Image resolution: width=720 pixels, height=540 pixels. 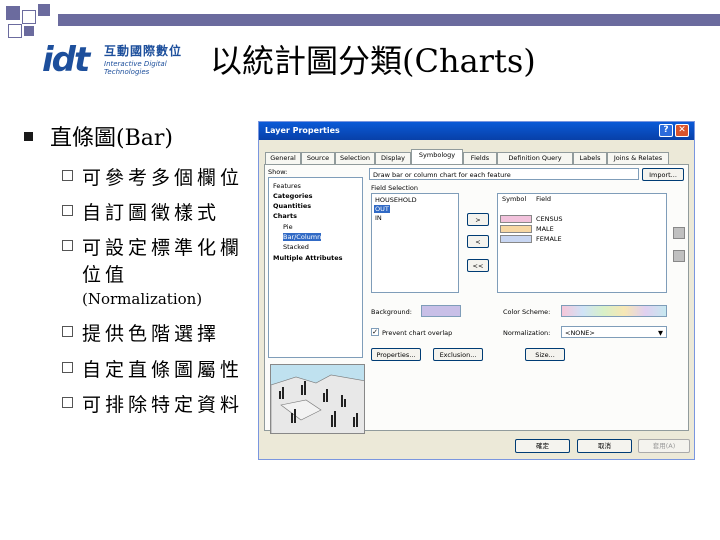 I want to click on dialog-title: Layer Properties, so click(x=302, y=130).